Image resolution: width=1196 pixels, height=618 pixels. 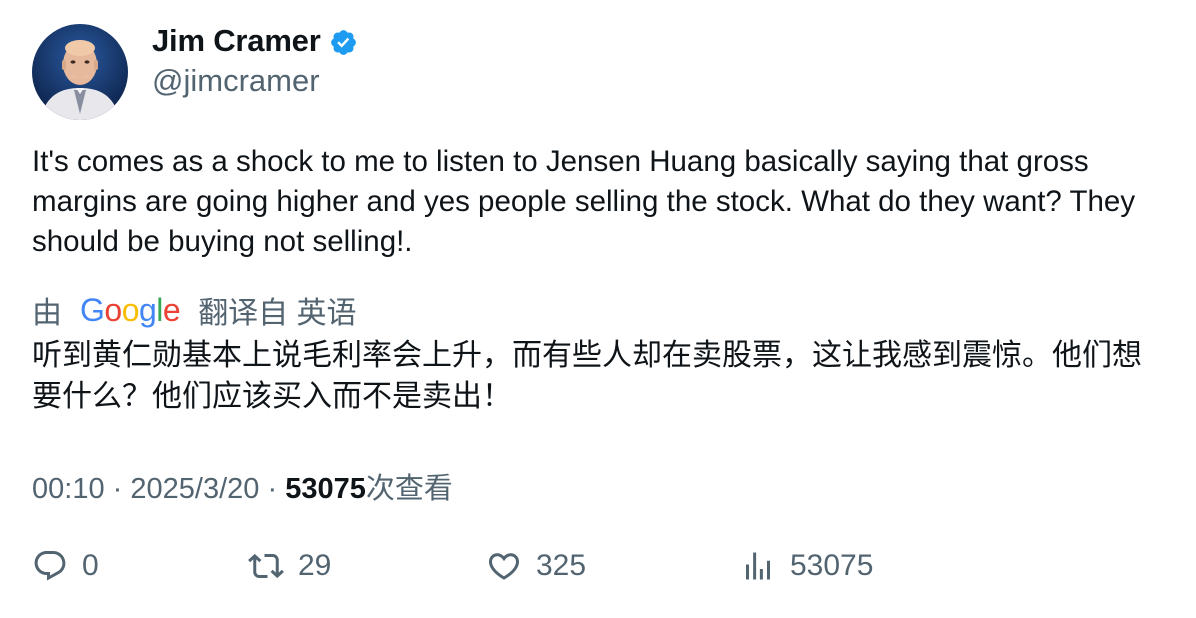 I want to click on avatar, so click(x=80, y=72).